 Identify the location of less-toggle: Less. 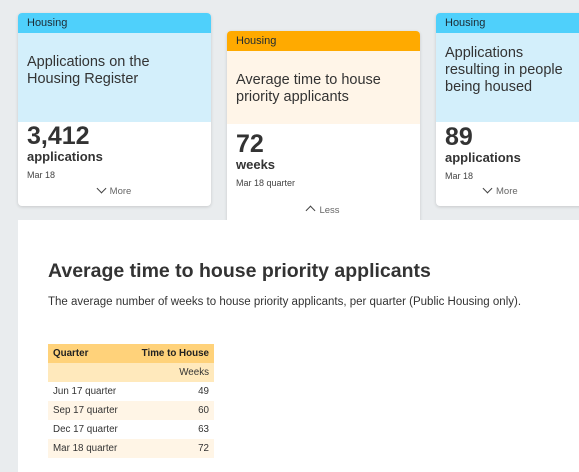
(323, 210).